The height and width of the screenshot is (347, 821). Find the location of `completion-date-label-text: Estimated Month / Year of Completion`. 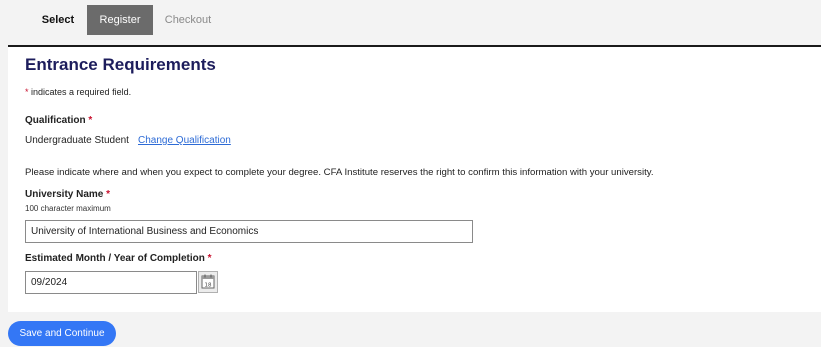

completion-date-label-text: Estimated Month / Year of Completion is located at coordinates (115, 258).